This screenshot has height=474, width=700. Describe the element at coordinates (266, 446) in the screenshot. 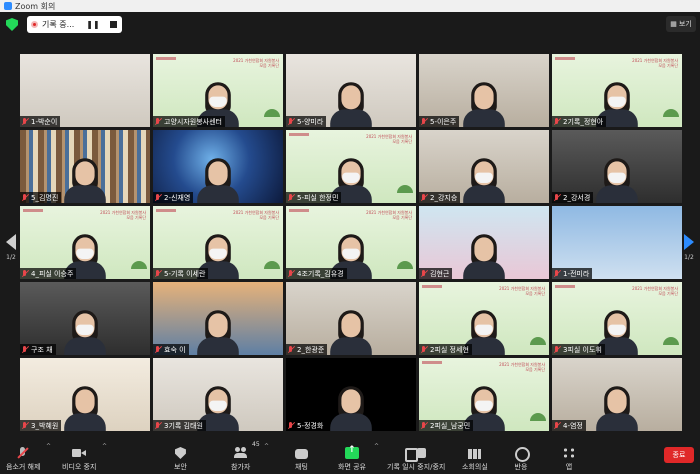

I see `participants-chevron-icon: ^` at that location.